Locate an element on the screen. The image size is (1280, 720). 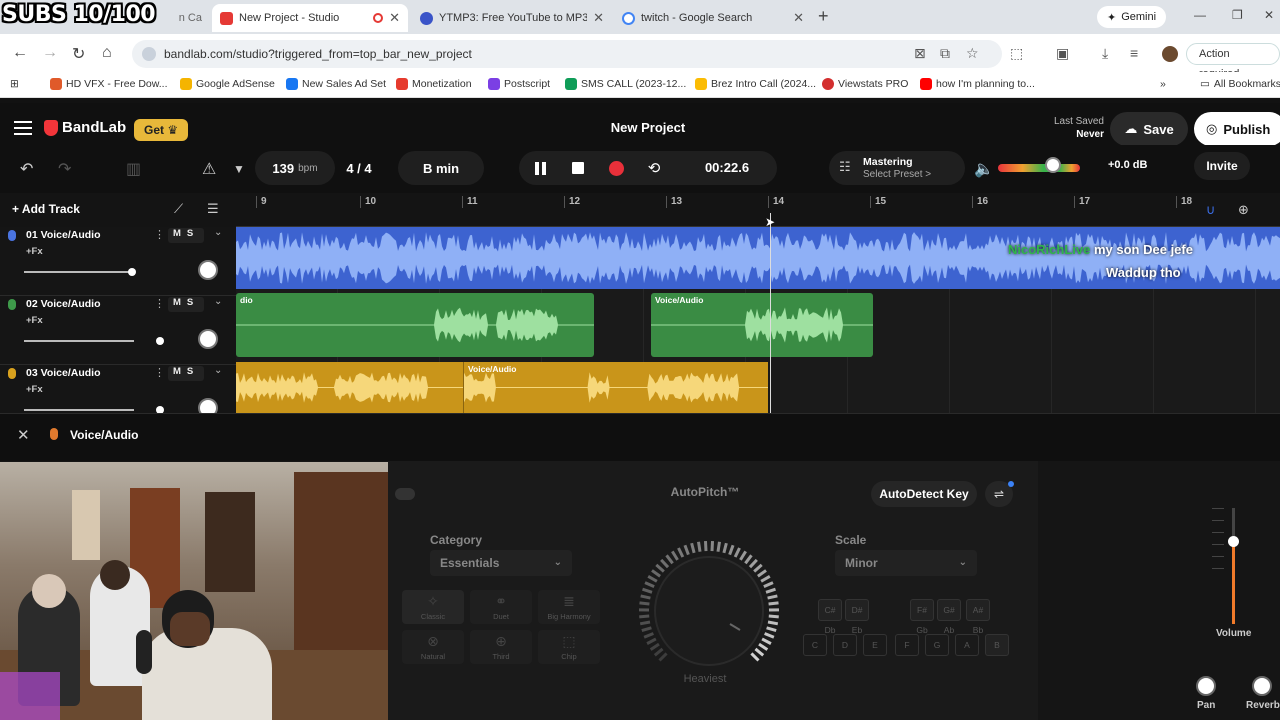
profile-avatar is located at coordinates (1170, 54).